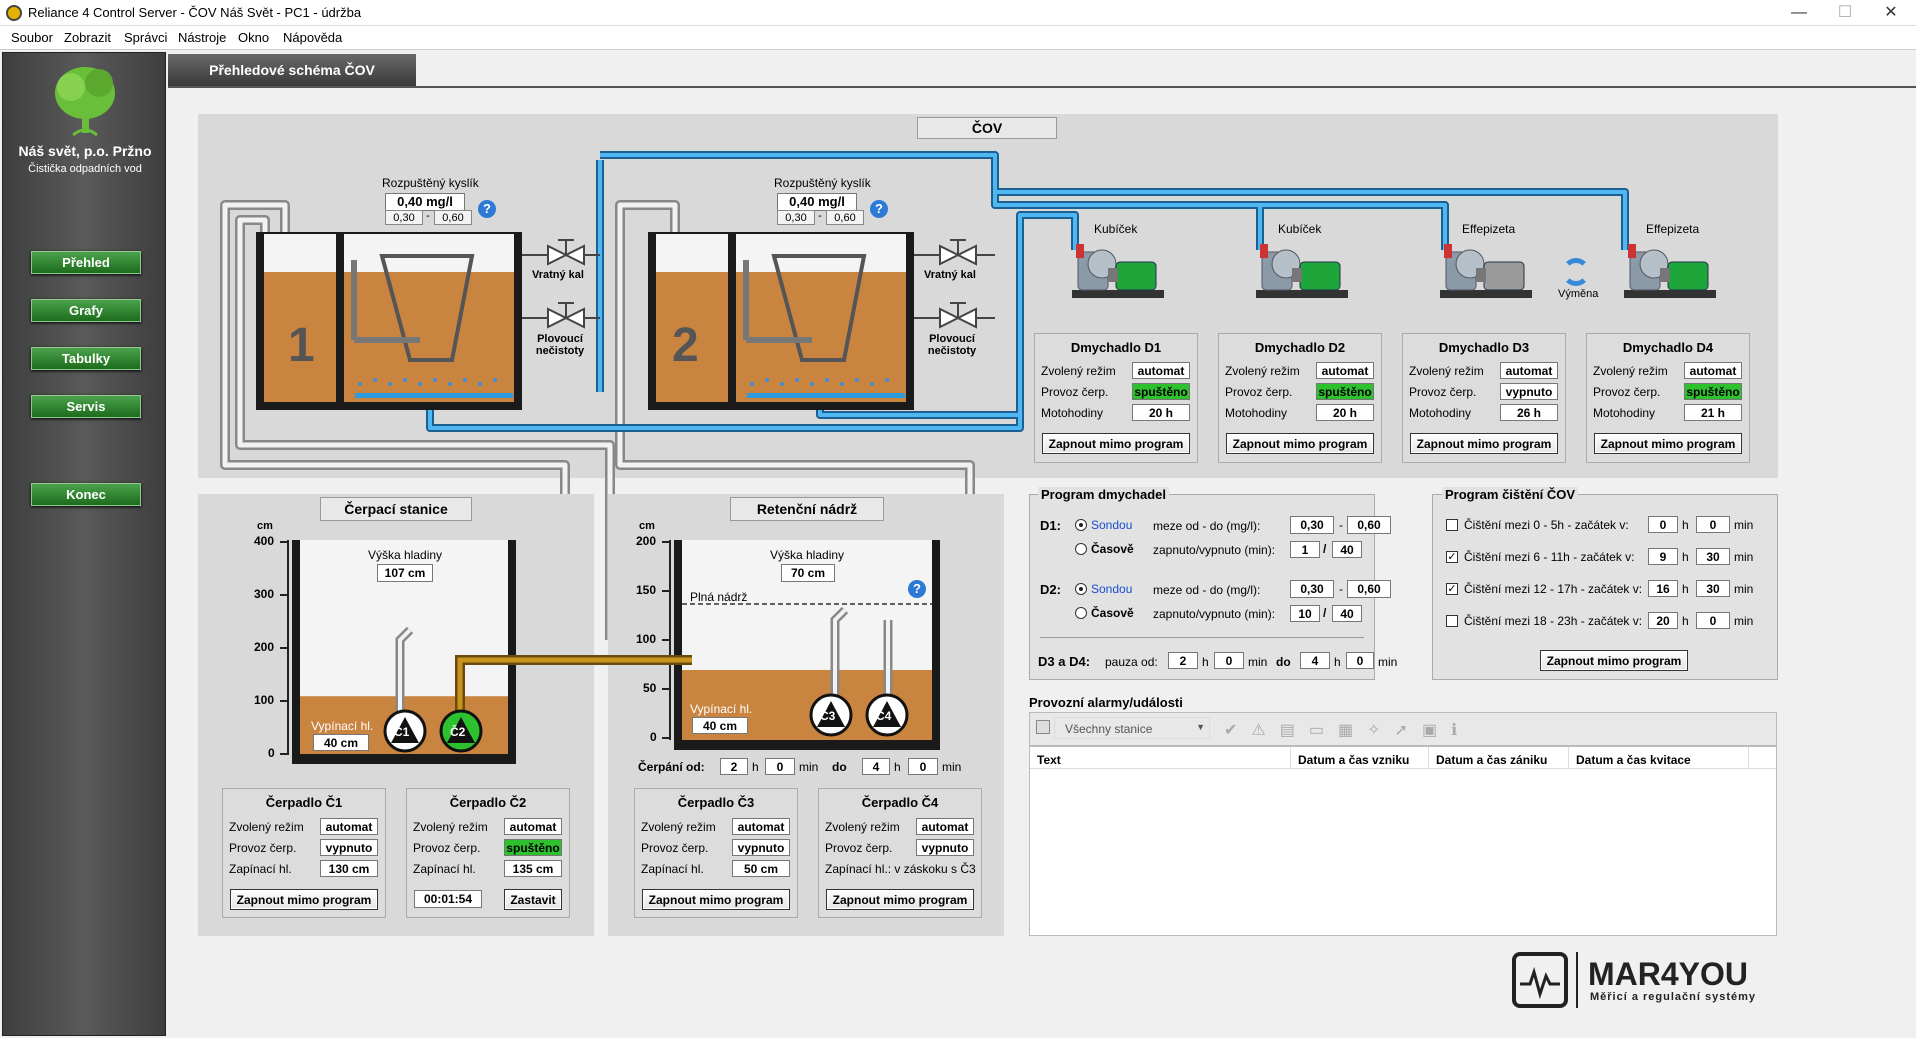 The image size is (1916, 1038). I want to click on cleaning-h-unit-2: h, so click(1685, 557).